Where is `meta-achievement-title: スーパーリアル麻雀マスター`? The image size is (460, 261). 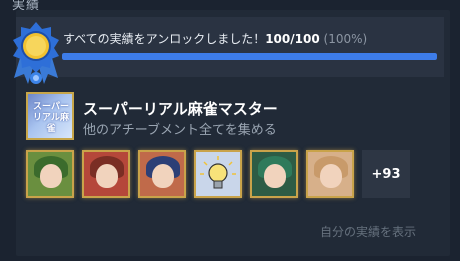
meta-achievement-title: スーパーリアル麻雀マスター is located at coordinates (180, 109).